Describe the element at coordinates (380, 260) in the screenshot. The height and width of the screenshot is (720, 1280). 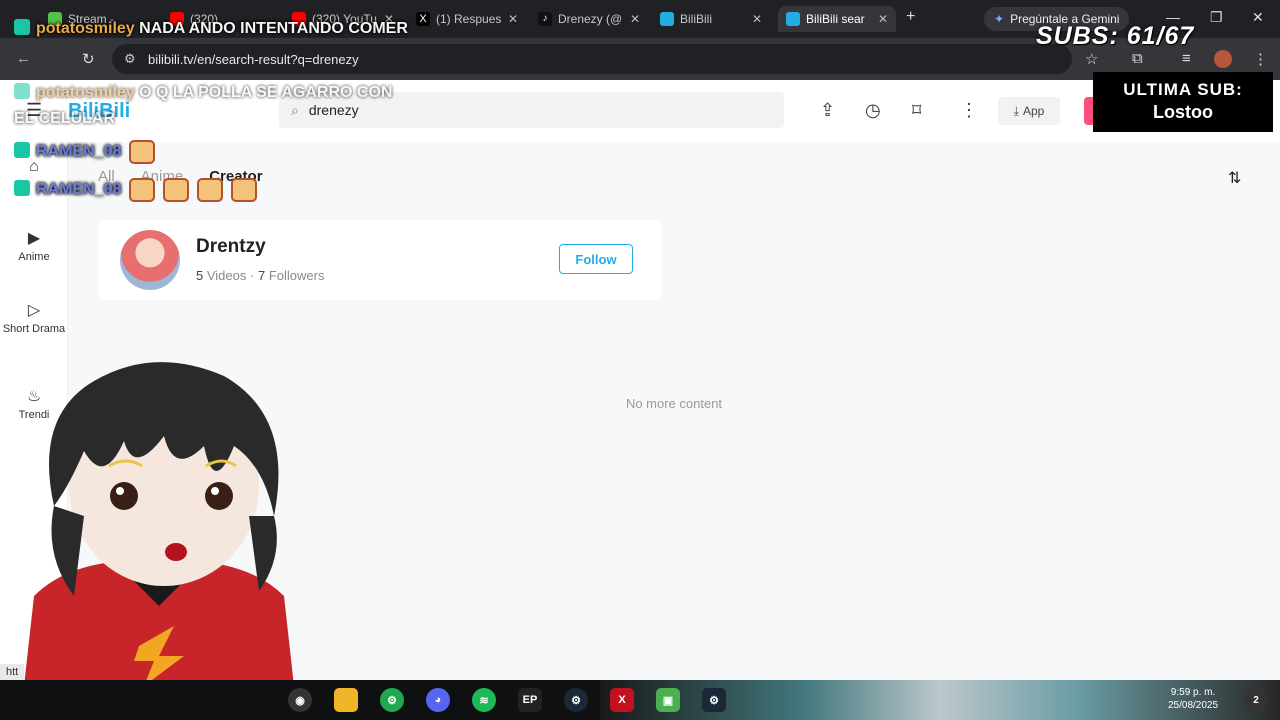
I see `creator-card: Drentzy 5 Videos · 7 Followers Follow` at that location.